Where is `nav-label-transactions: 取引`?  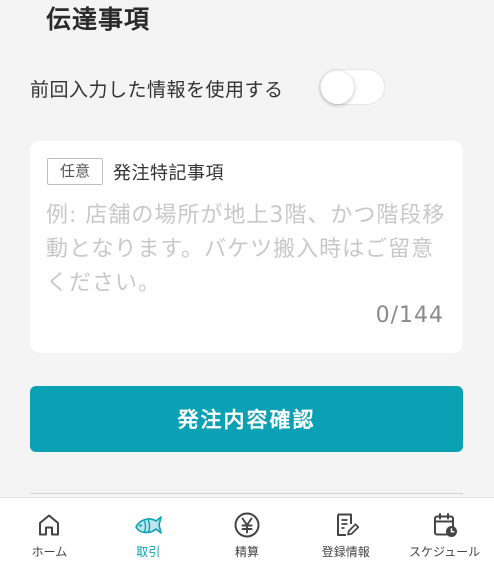 nav-label-transactions: 取引 is located at coordinates (148, 552).